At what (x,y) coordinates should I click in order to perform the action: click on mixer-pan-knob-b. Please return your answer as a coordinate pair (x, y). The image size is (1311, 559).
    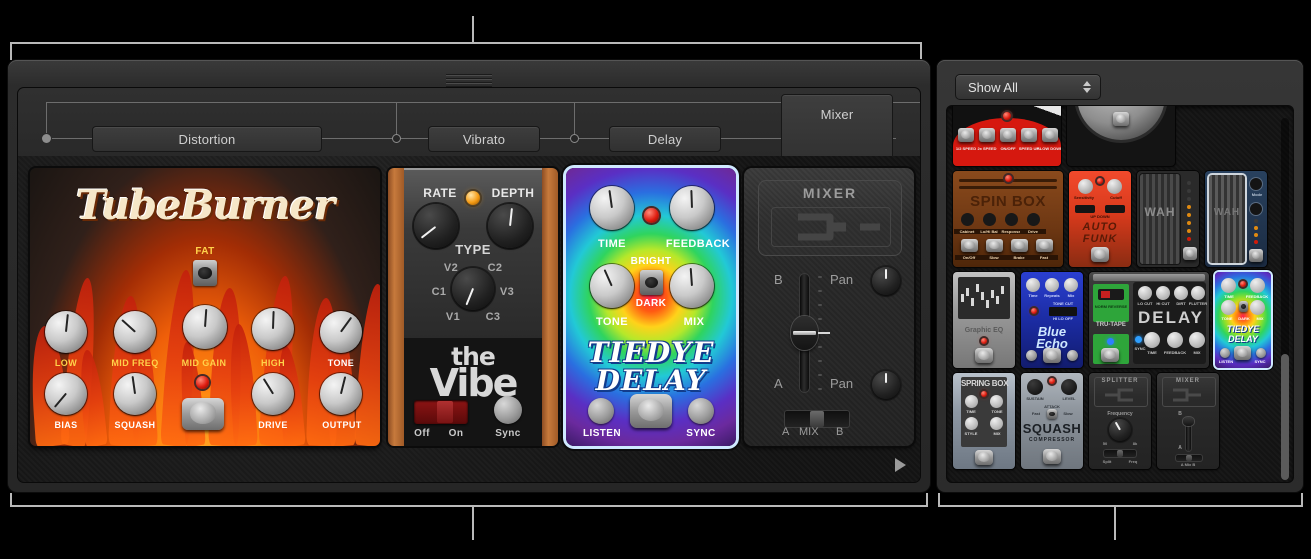
    Looking at the image, I should click on (886, 281).